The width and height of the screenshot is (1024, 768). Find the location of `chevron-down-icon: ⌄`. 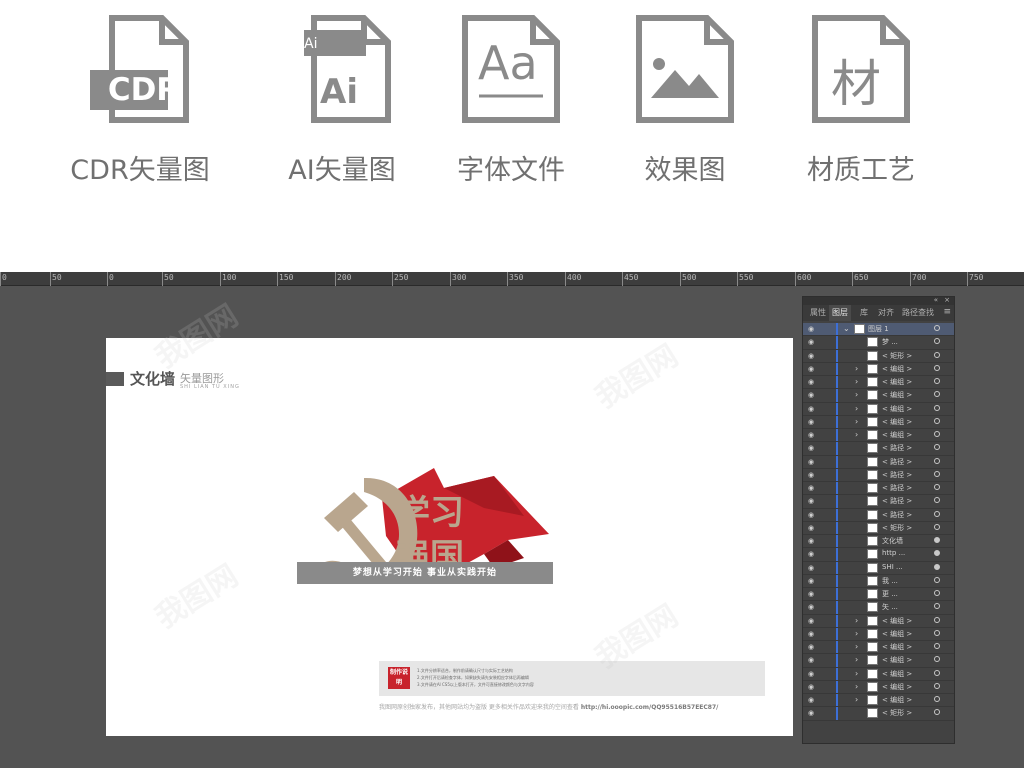

chevron-down-icon: ⌄ is located at coordinates (846, 328).